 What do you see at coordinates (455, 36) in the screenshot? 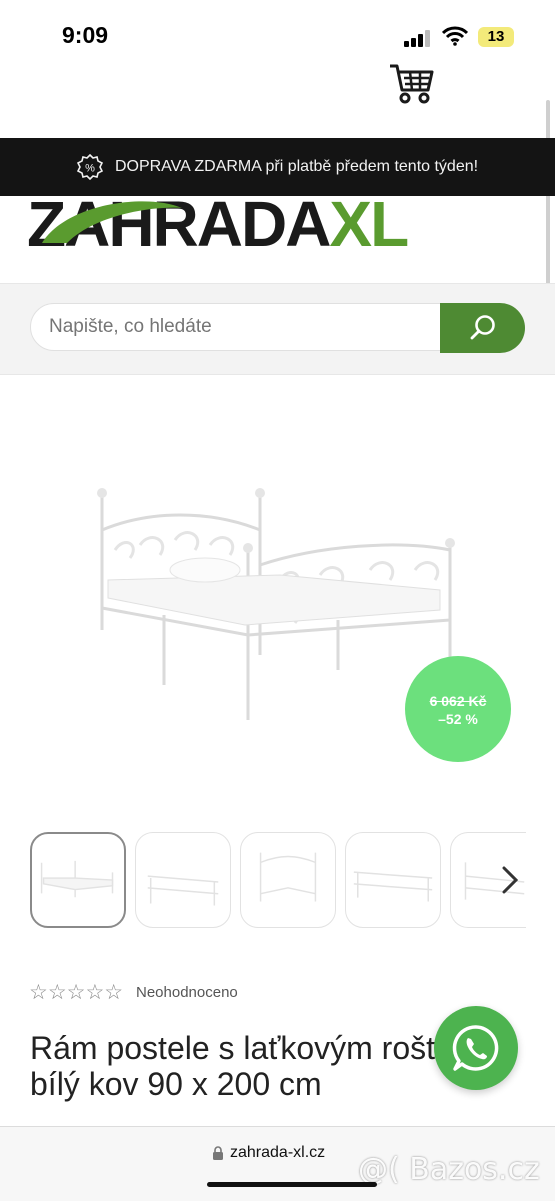
I see `wifi-icon` at bounding box center [455, 36].